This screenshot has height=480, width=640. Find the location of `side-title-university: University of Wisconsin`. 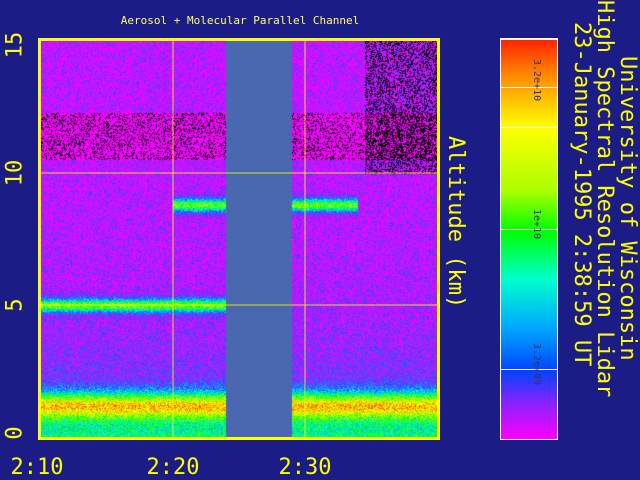

side-title-university: University of Wisconsin is located at coordinates (627, 208).